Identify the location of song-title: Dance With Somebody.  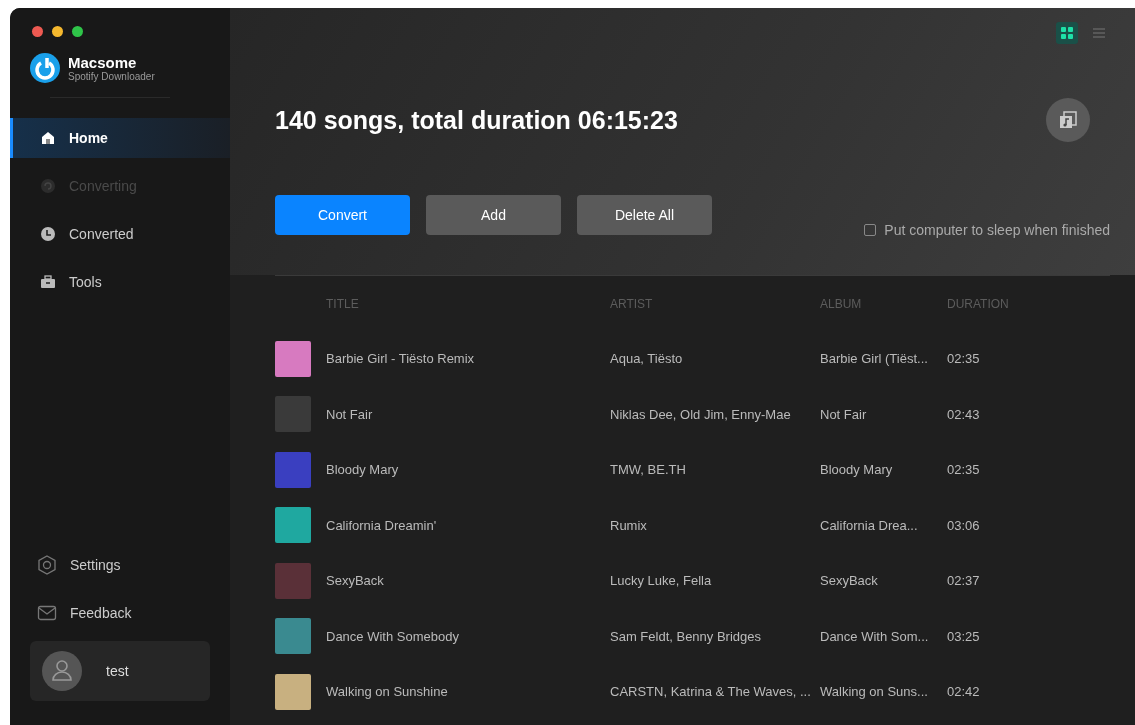
(393, 636).